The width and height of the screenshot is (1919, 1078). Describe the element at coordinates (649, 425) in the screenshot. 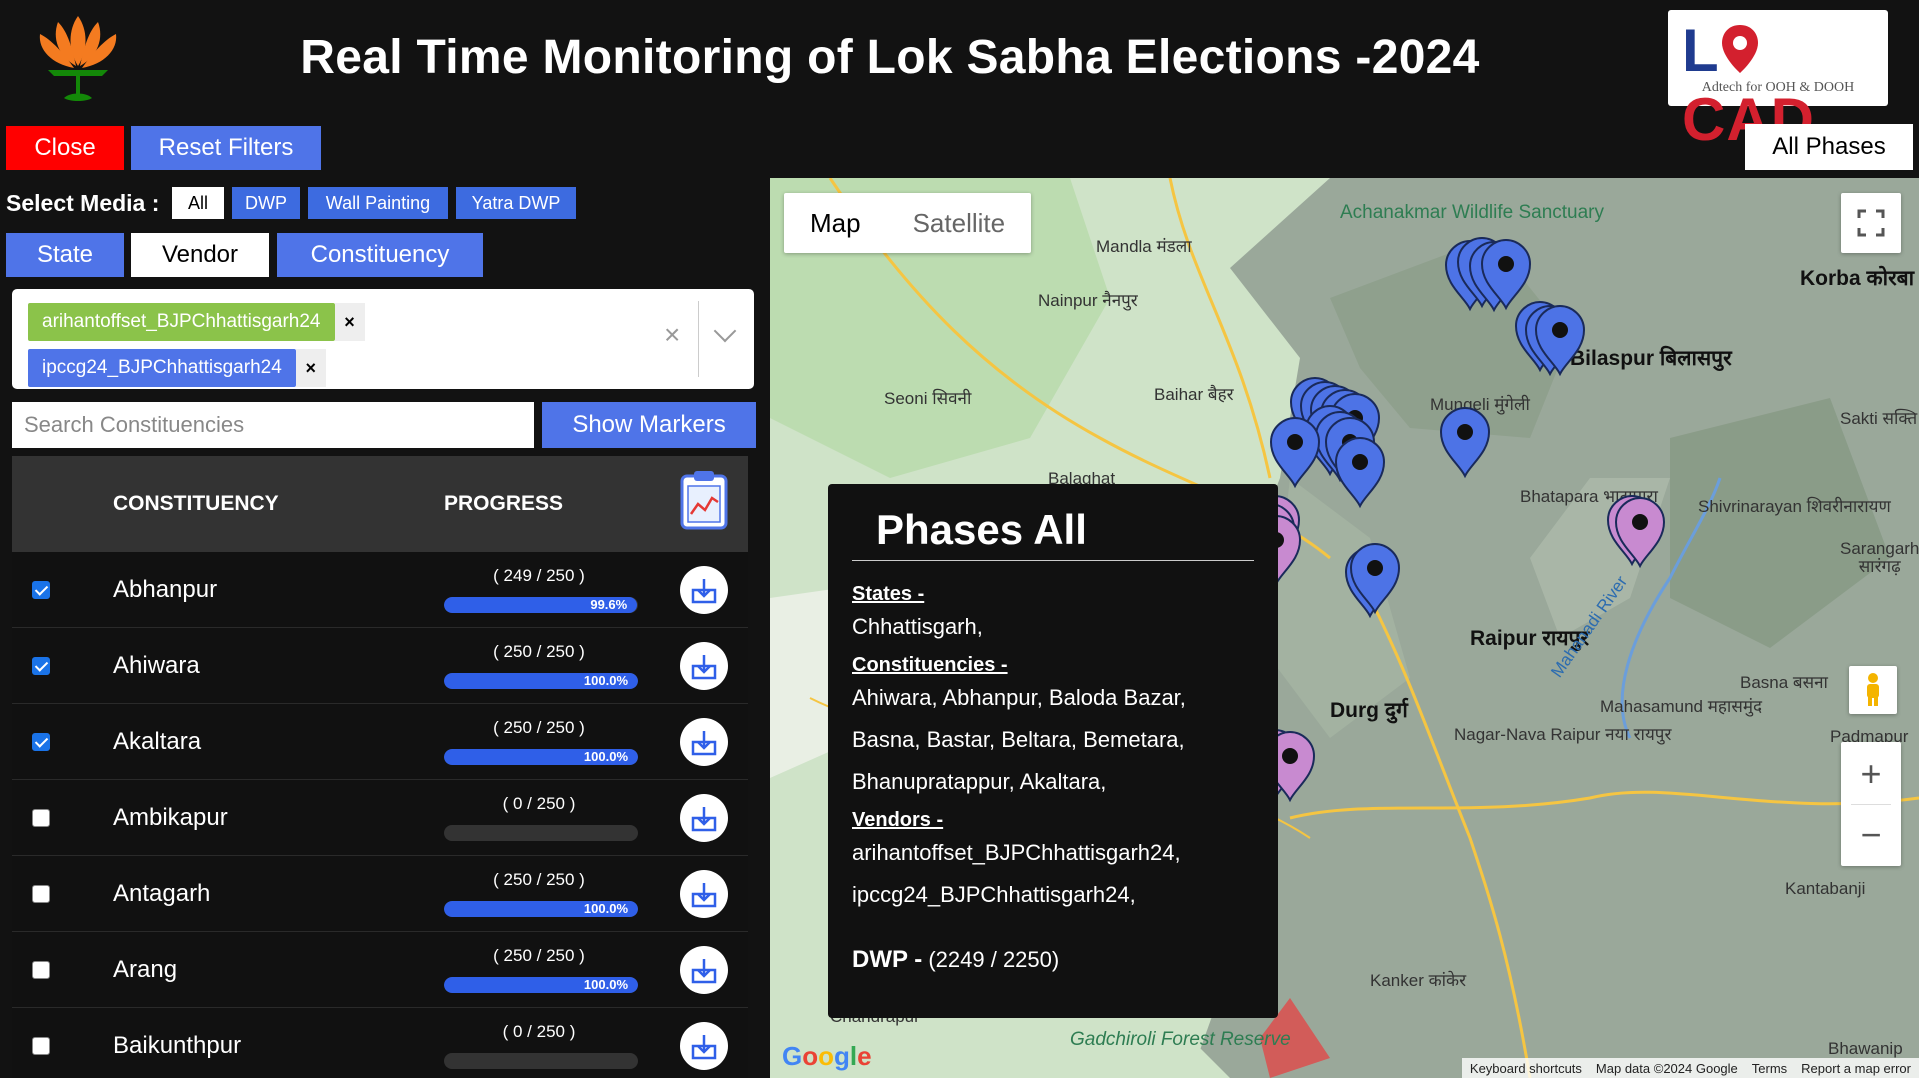

I see `show-markers-button: Show Markers` at that location.